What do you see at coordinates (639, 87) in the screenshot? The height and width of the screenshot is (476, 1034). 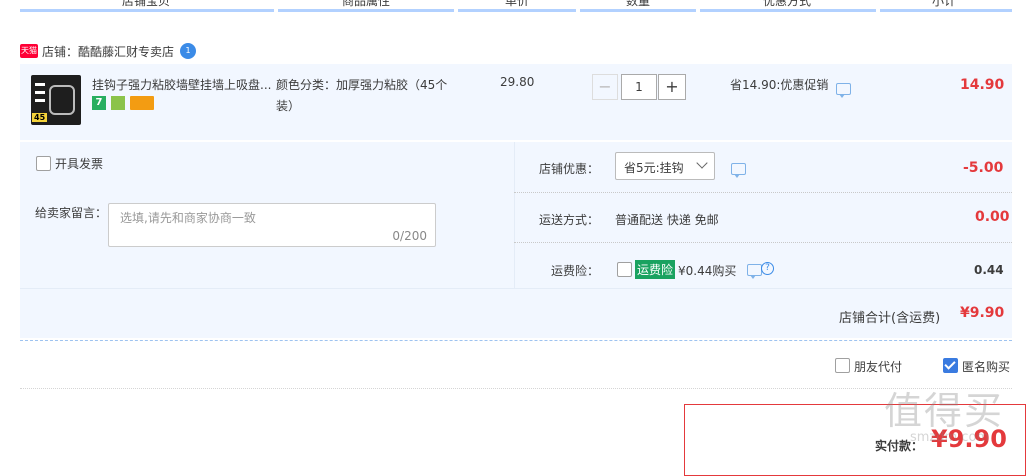 I see `quantity-input: 1` at bounding box center [639, 87].